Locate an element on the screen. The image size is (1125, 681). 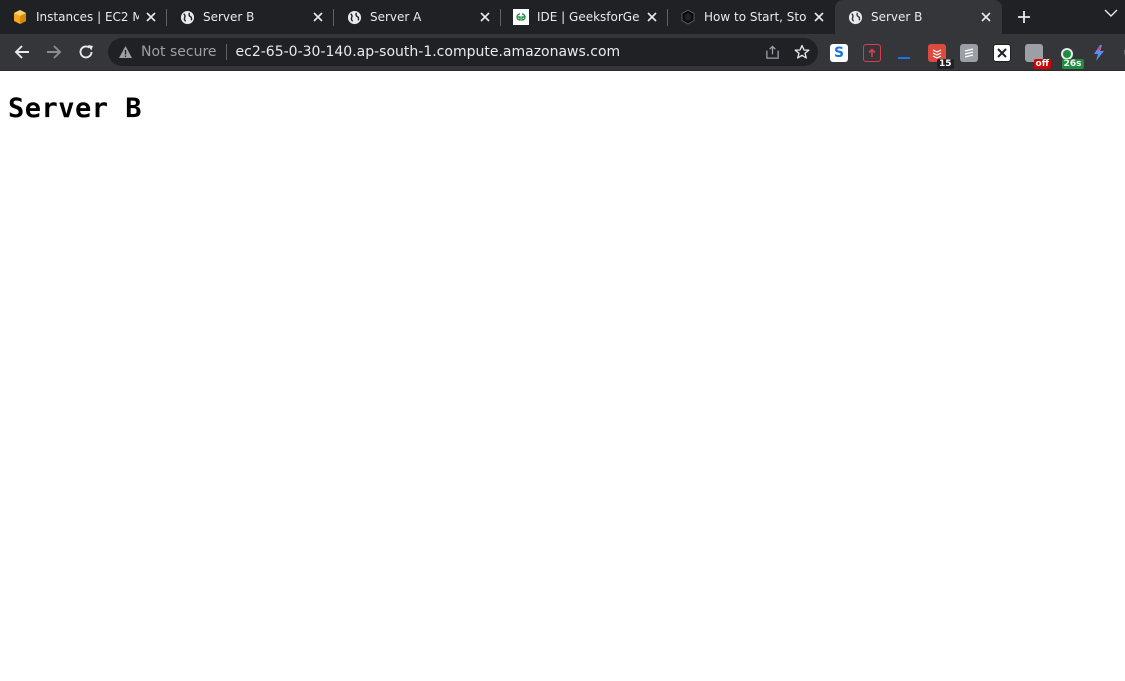
tab-title: How to Start, Stop, is located at coordinates (755, 17).